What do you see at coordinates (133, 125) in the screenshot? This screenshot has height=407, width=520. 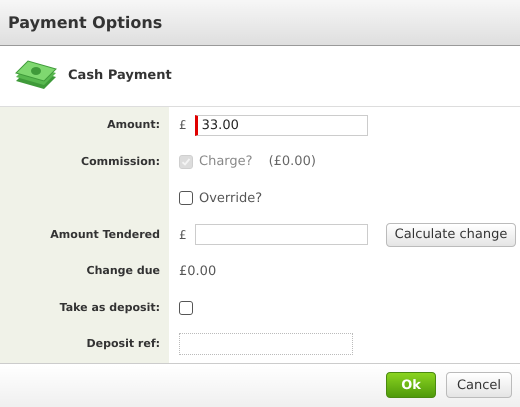 I see `field-label: Amount:` at bounding box center [133, 125].